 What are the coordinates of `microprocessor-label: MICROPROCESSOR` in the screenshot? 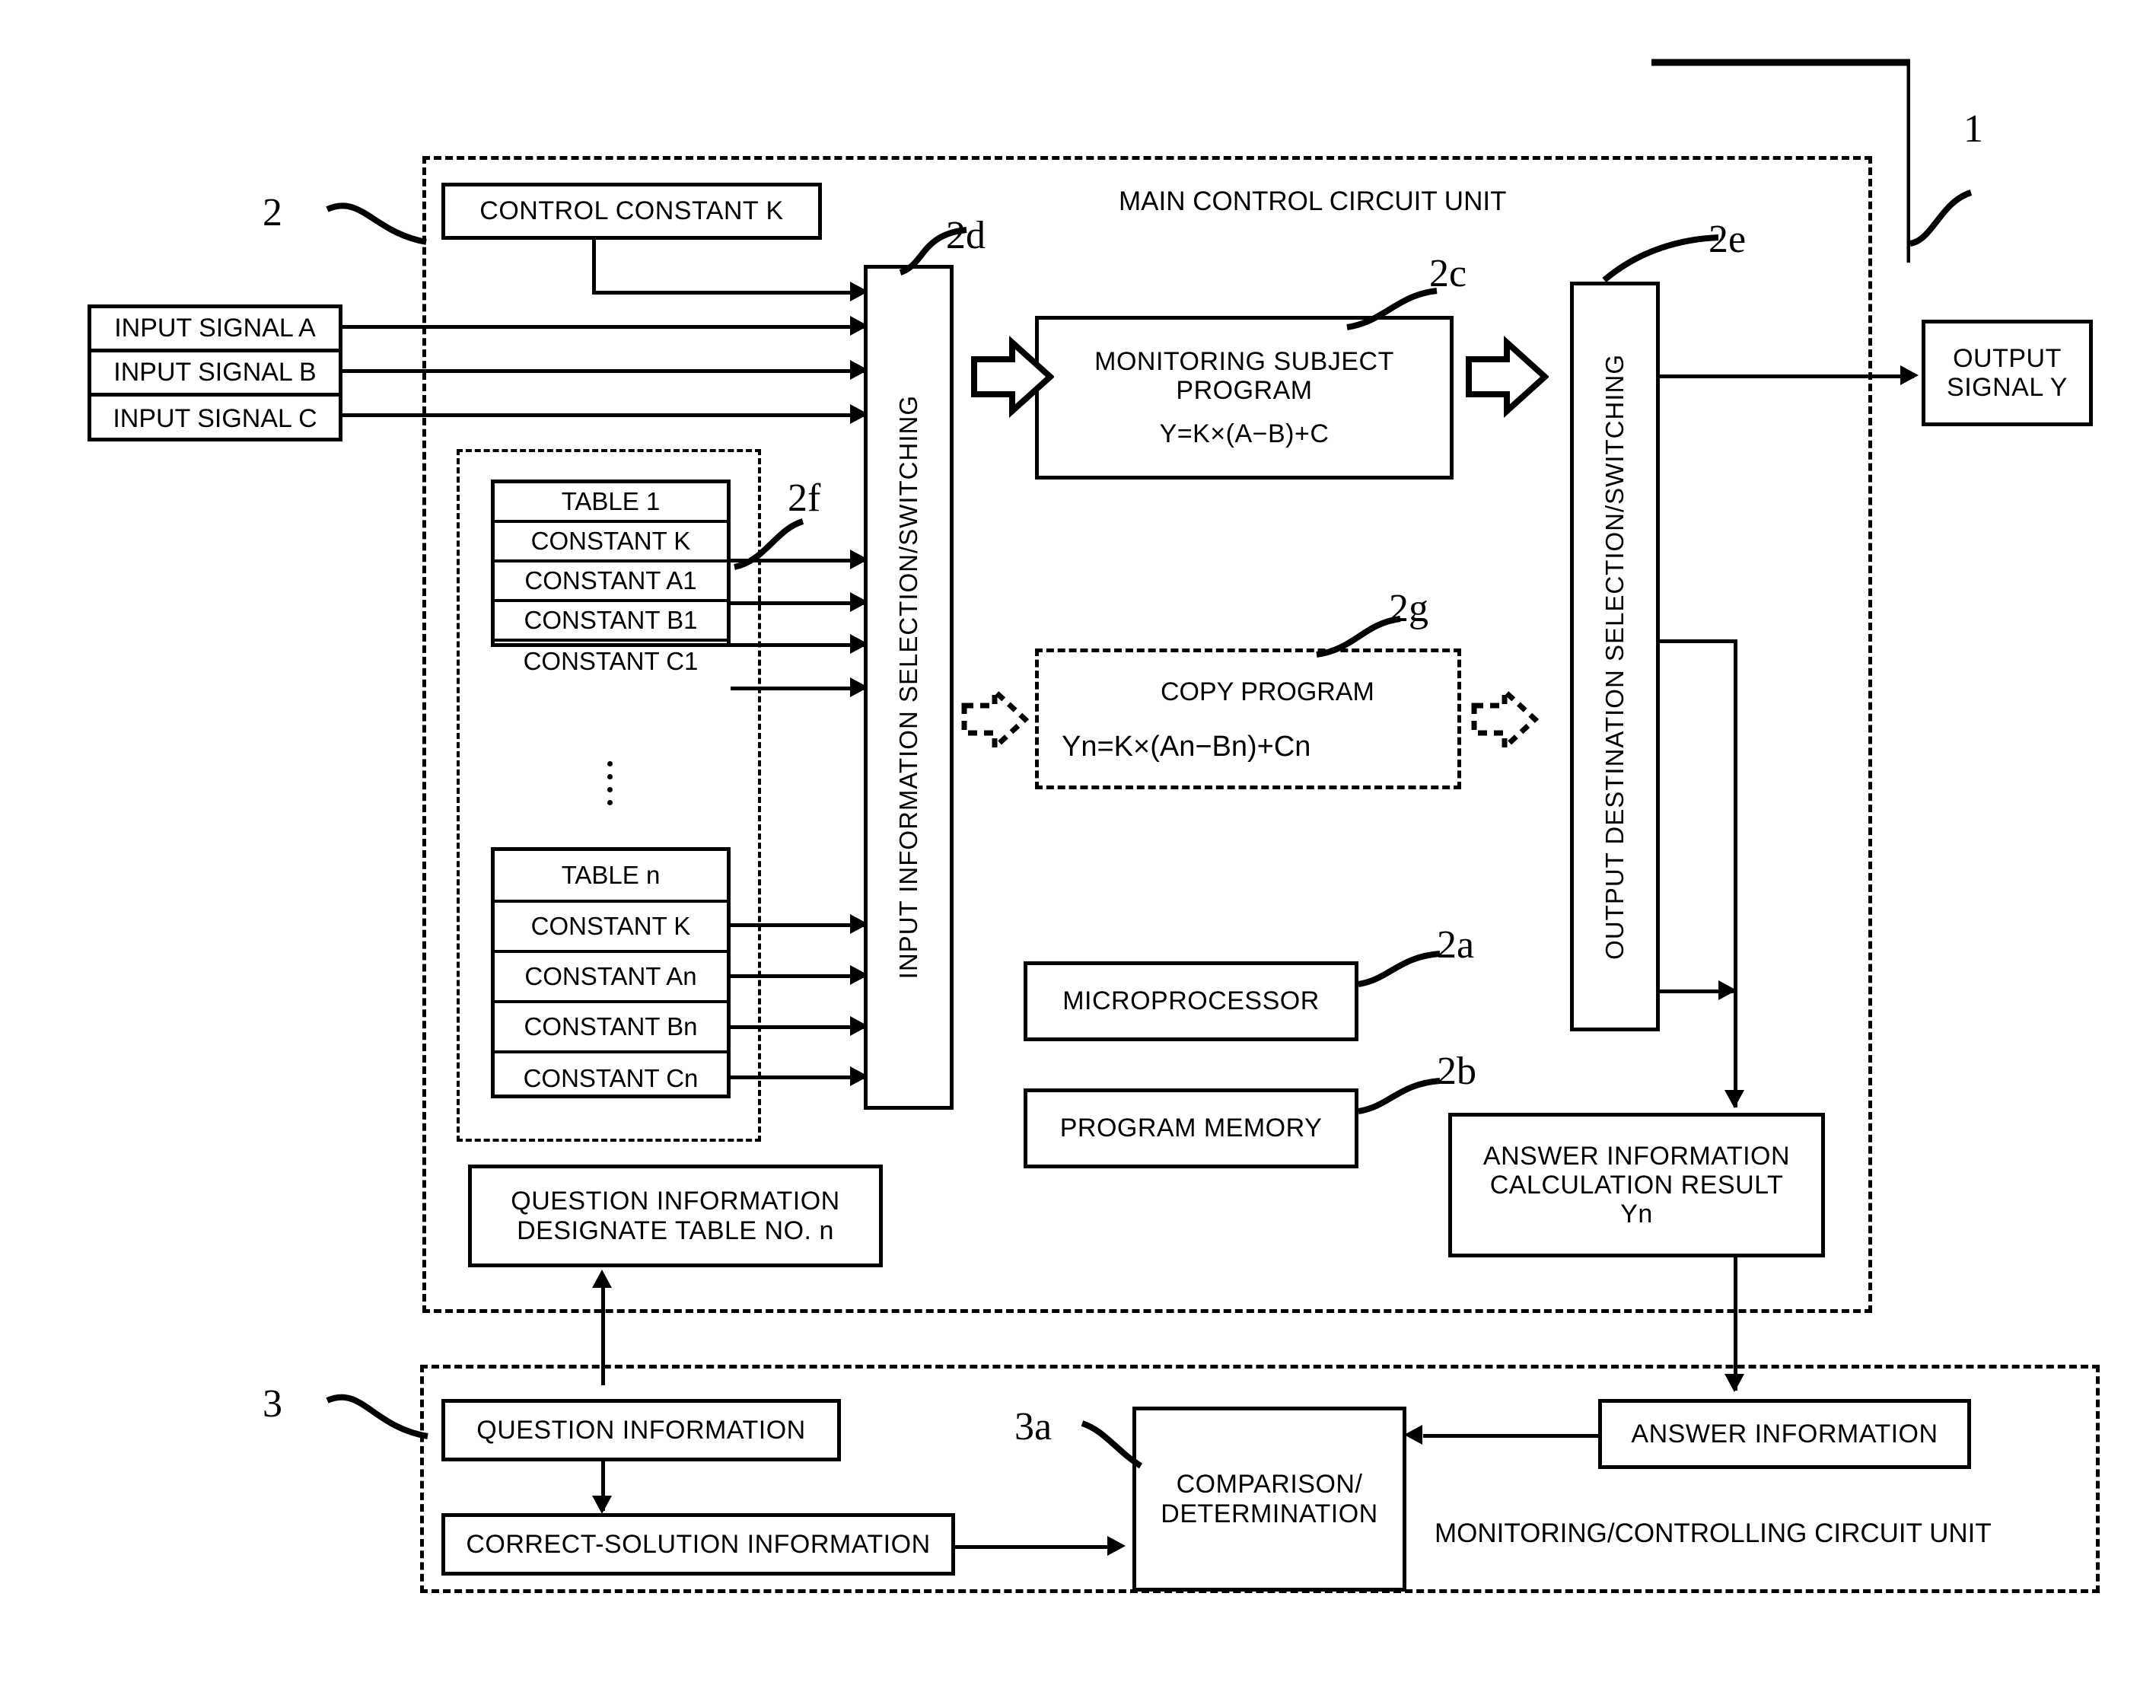 It's located at (1191, 1001).